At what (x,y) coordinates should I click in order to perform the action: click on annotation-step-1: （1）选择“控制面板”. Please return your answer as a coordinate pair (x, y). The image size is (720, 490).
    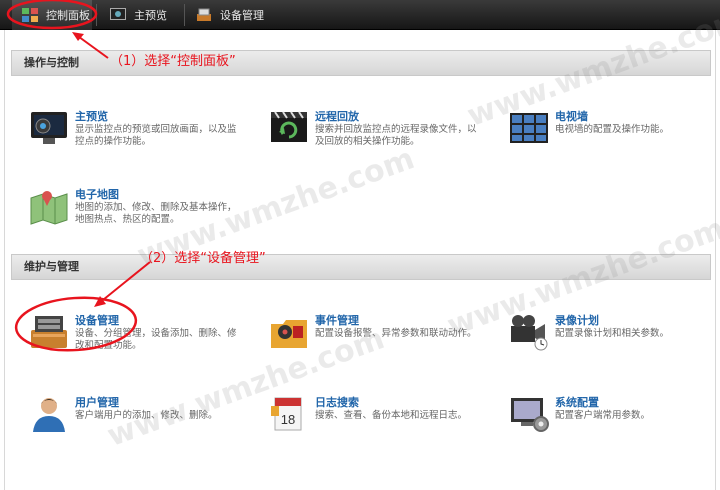
    Looking at the image, I should click on (173, 61).